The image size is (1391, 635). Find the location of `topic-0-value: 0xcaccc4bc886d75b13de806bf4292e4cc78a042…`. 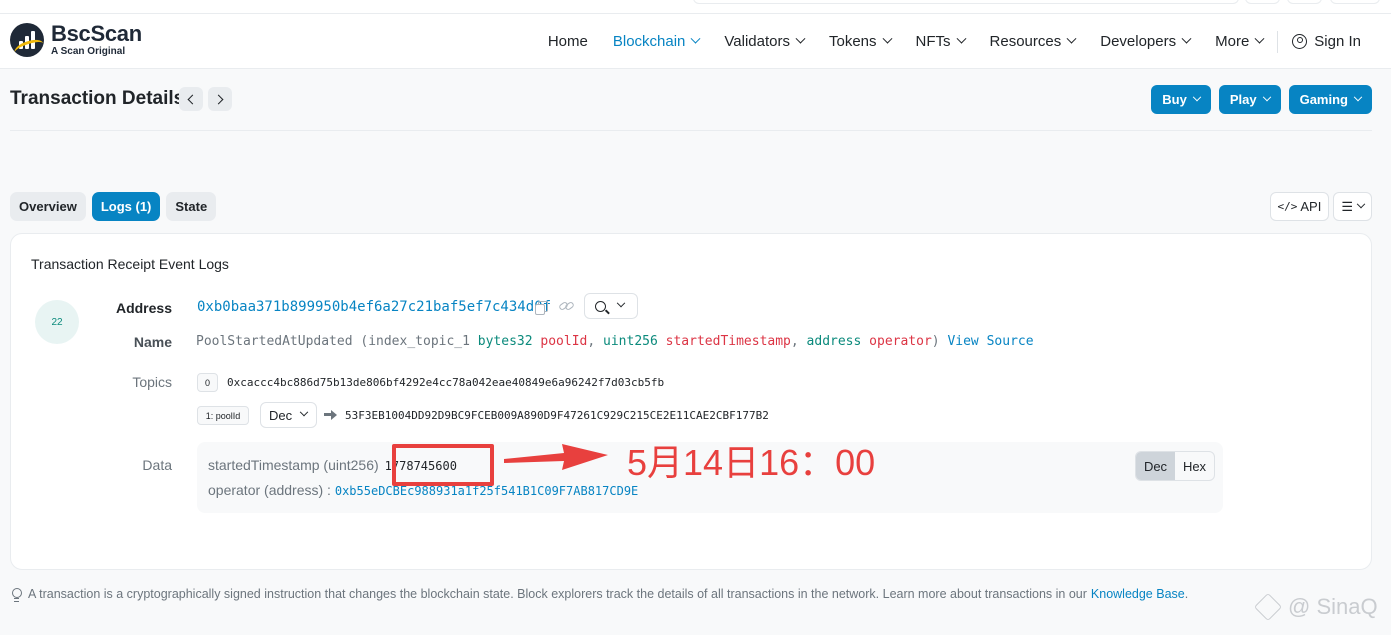

topic-0-value: 0xcaccc4bc886d75b13de806bf4292e4cc78a042… is located at coordinates (446, 382).